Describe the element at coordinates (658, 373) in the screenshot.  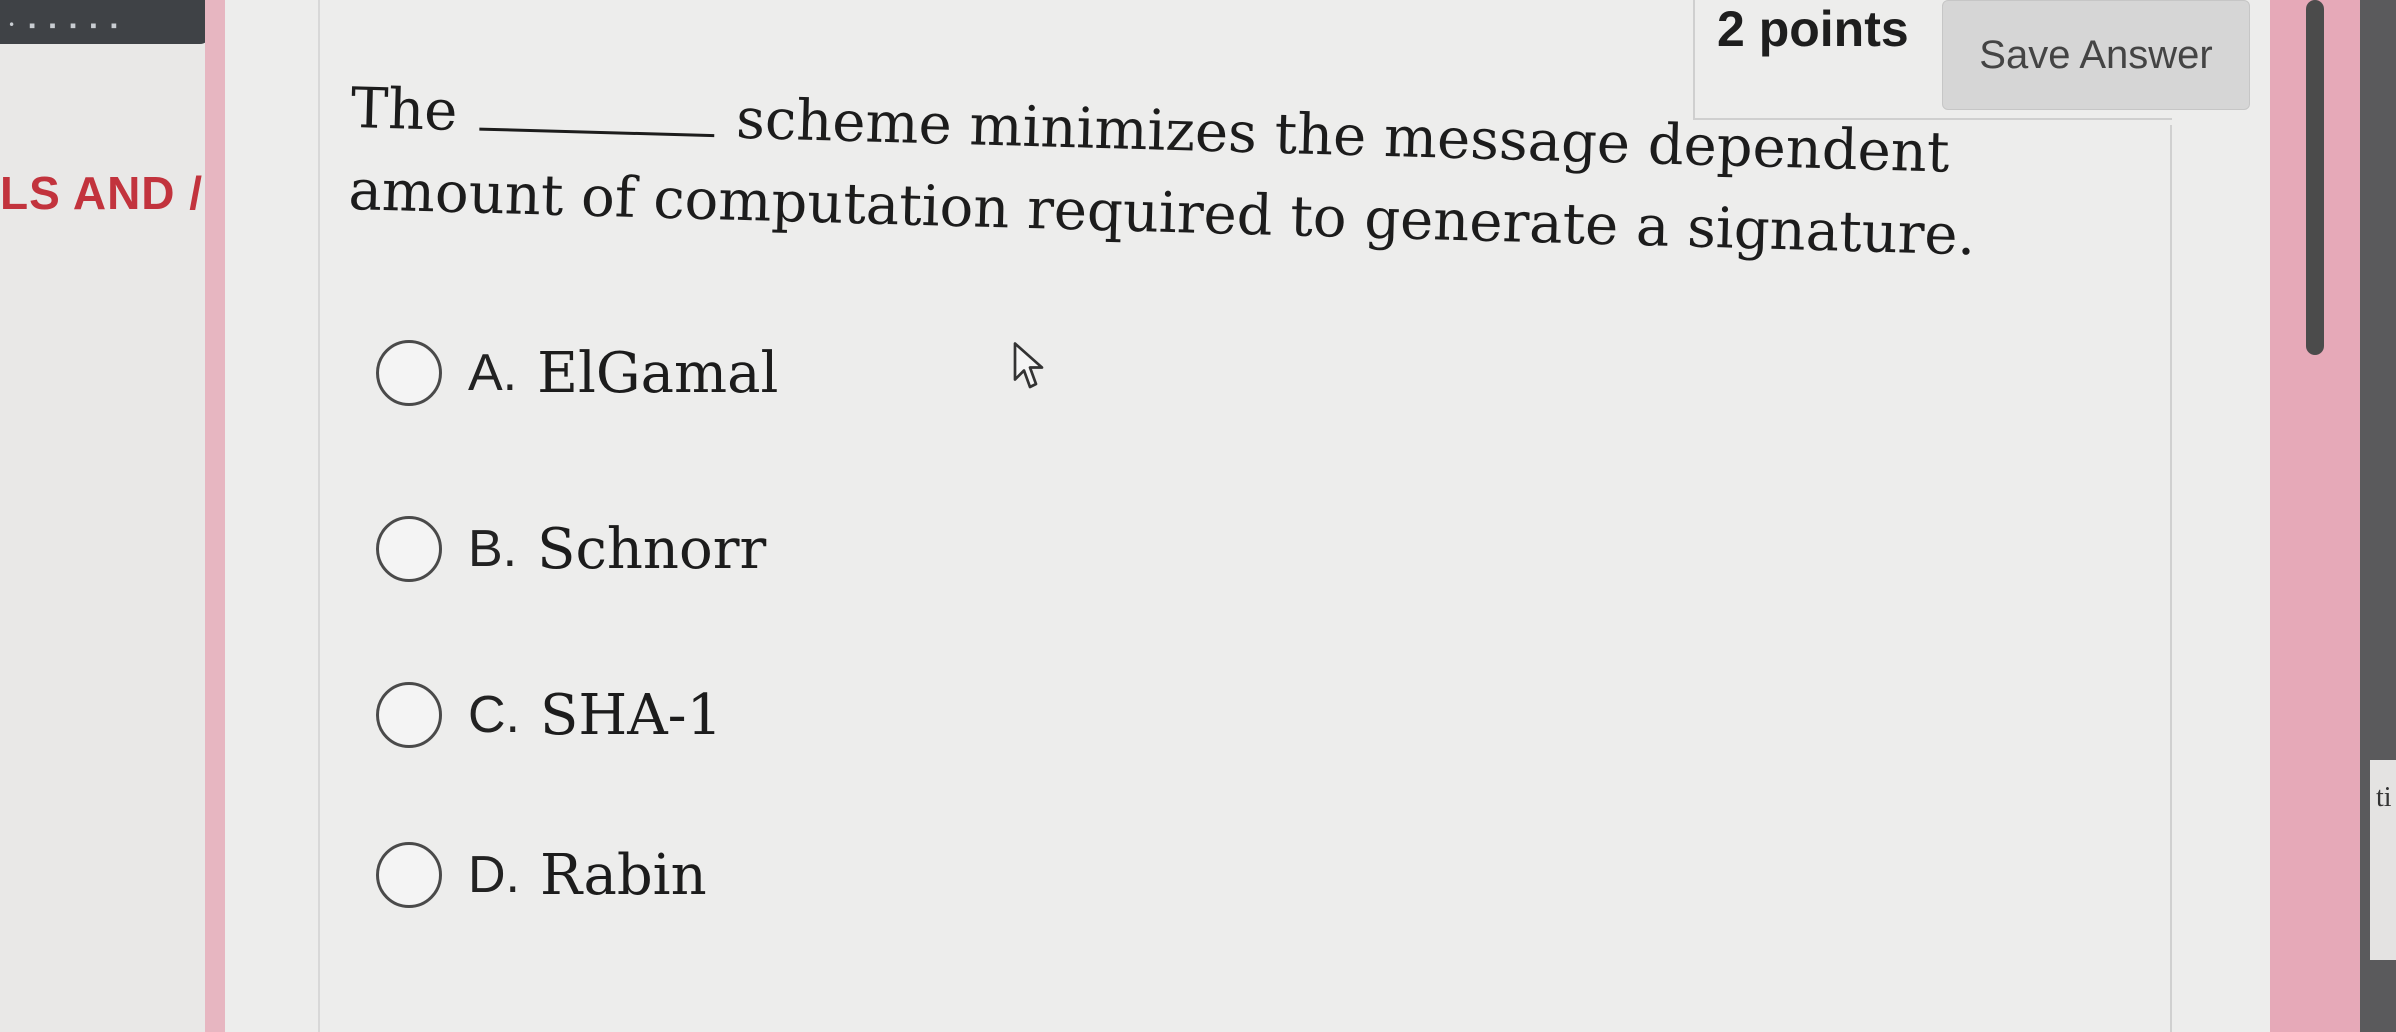
I see `option-label: ElGamal` at that location.